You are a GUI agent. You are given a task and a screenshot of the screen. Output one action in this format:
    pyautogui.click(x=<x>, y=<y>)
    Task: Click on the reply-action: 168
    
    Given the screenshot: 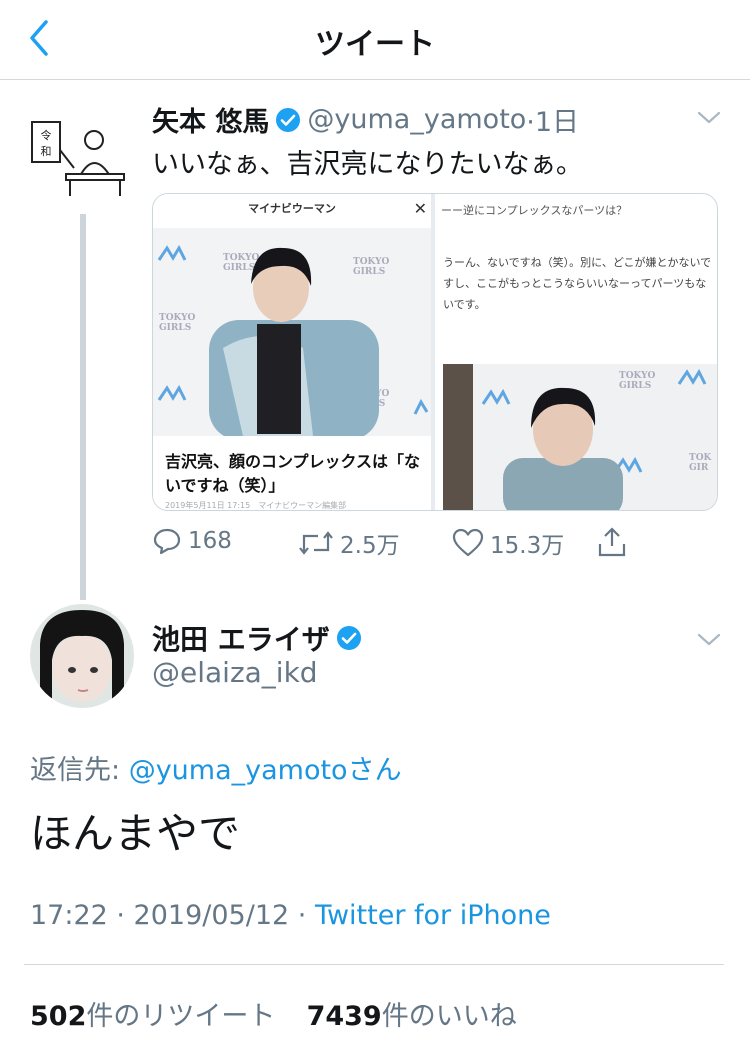 What is the action you would take?
    pyautogui.click(x=192, y=541)
    